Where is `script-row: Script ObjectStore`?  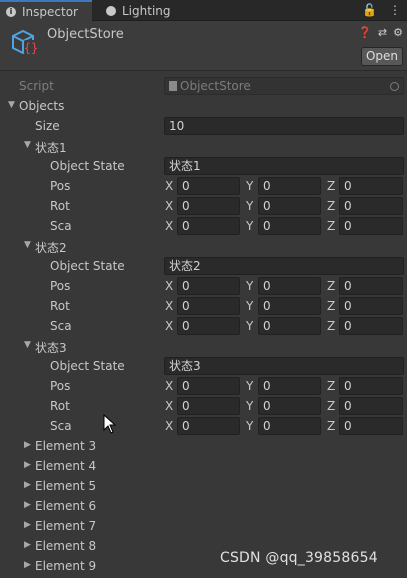
script-row: Script ObjectStore is located at coordinates (203, 86).